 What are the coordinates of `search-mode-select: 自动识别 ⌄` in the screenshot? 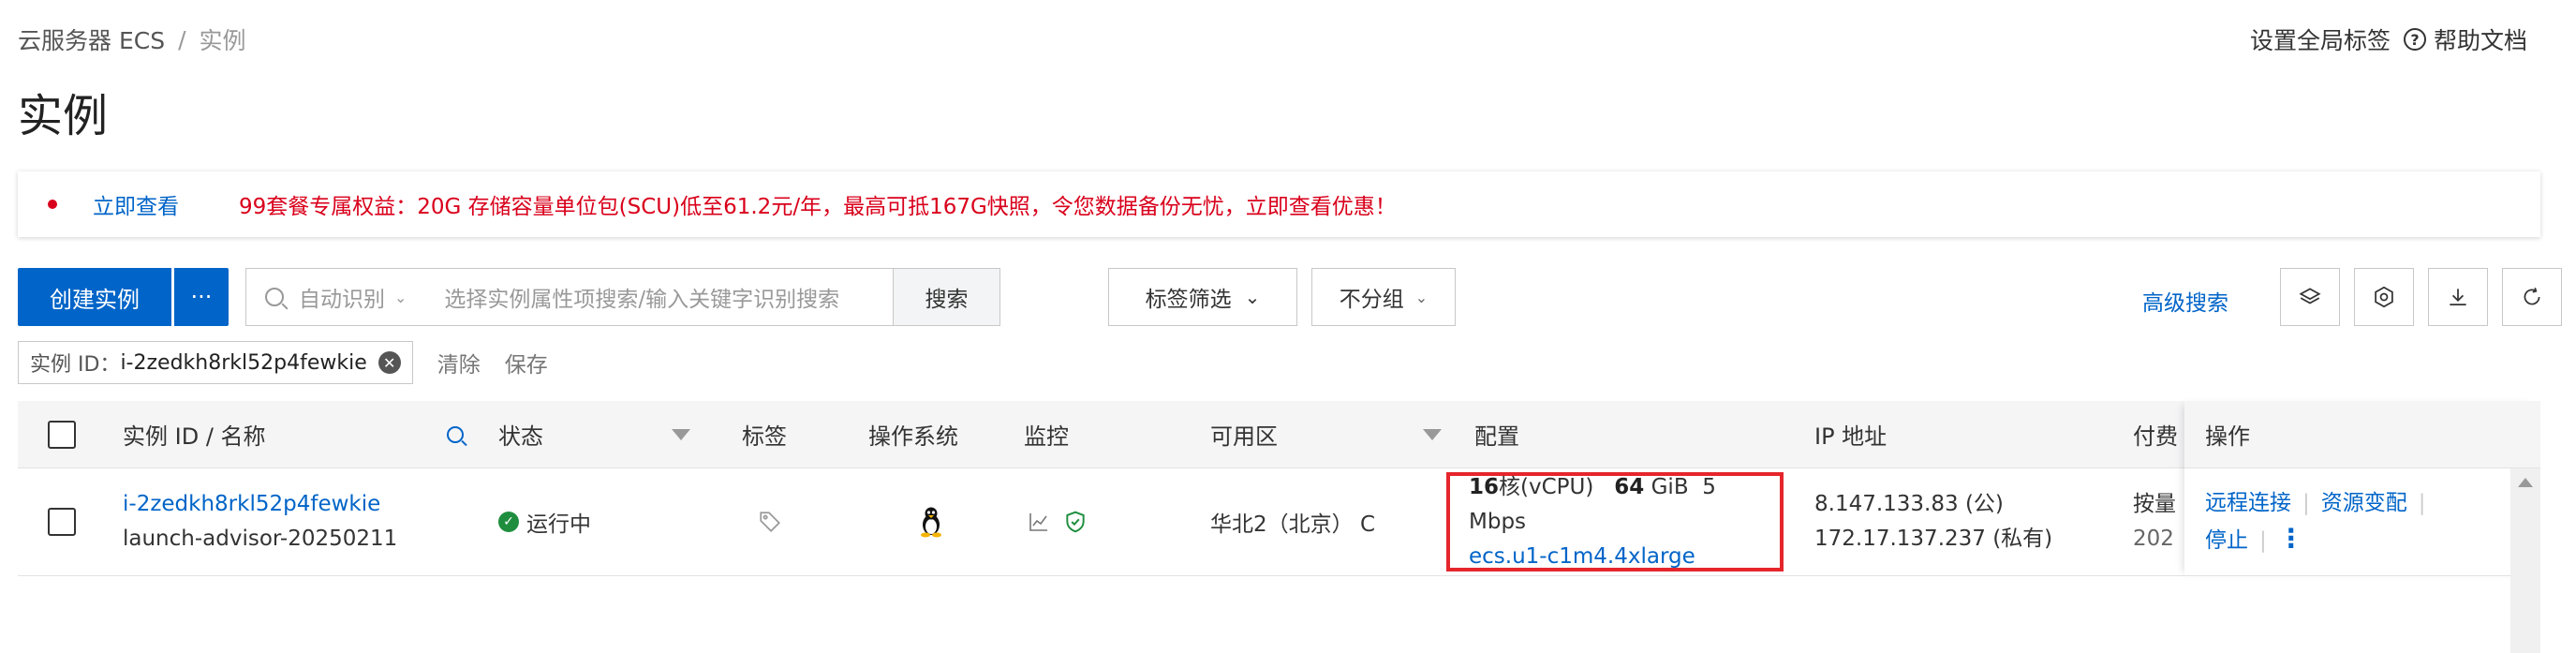 It's located at (353, 297).